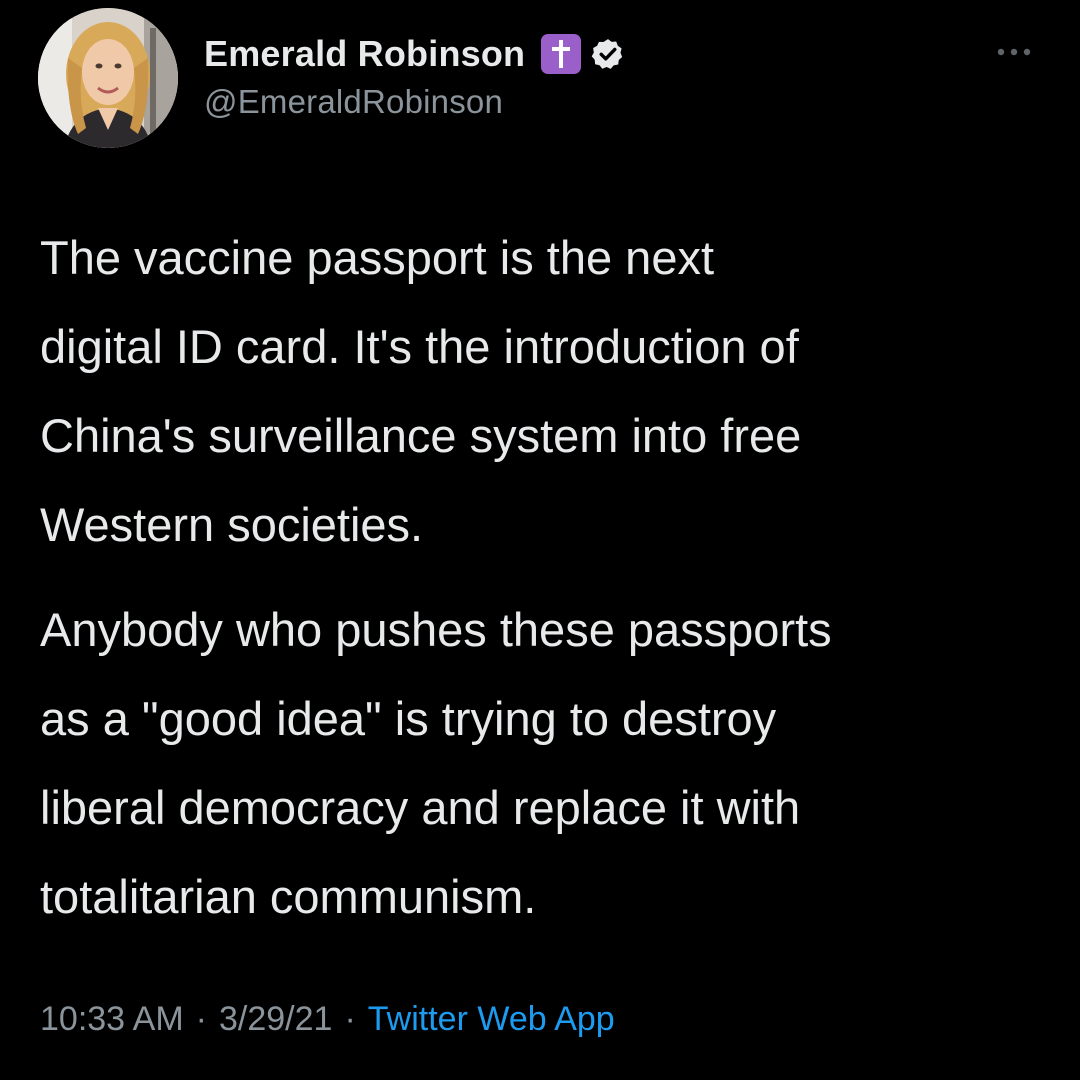 This screenshot has width=1080, height=1080. I want to click on tweet-text-line: as a "good idea" is trying to destroy, so click(408, 718).